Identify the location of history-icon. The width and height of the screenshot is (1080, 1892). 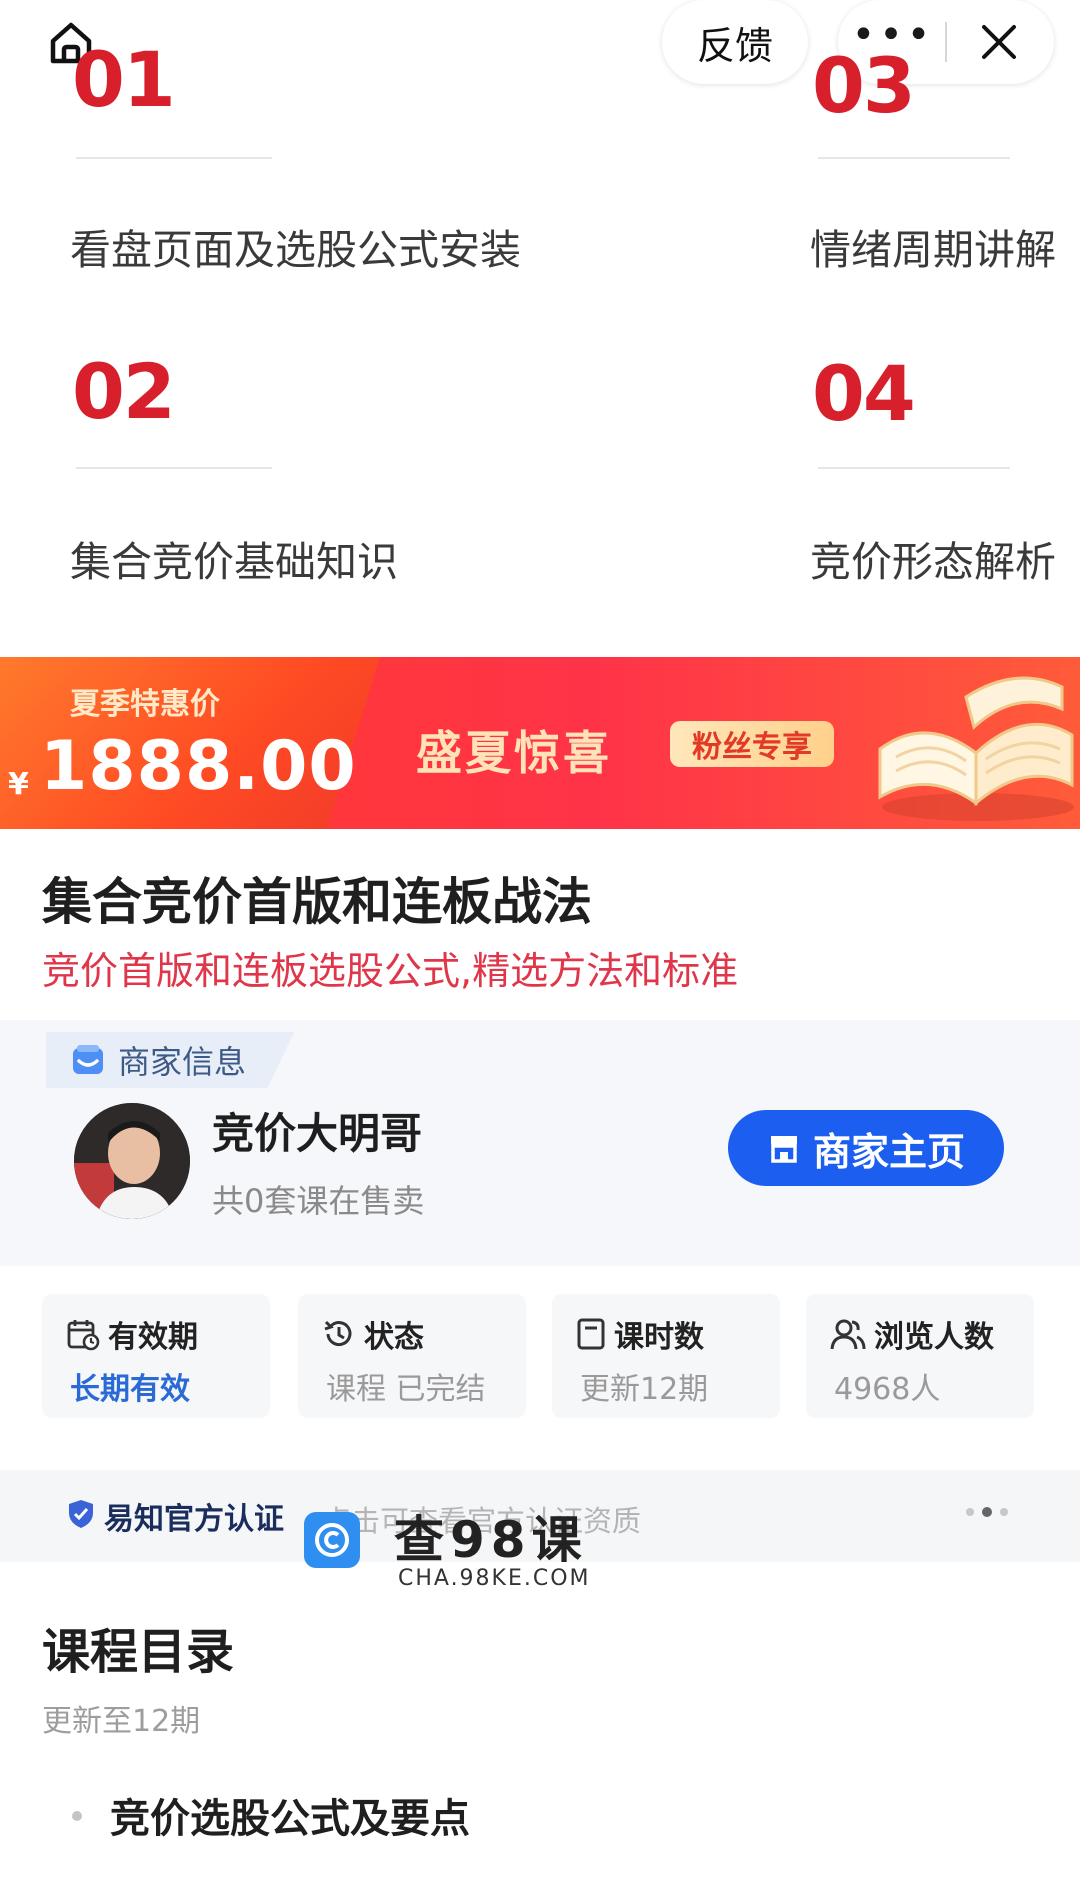
(338, 1333).